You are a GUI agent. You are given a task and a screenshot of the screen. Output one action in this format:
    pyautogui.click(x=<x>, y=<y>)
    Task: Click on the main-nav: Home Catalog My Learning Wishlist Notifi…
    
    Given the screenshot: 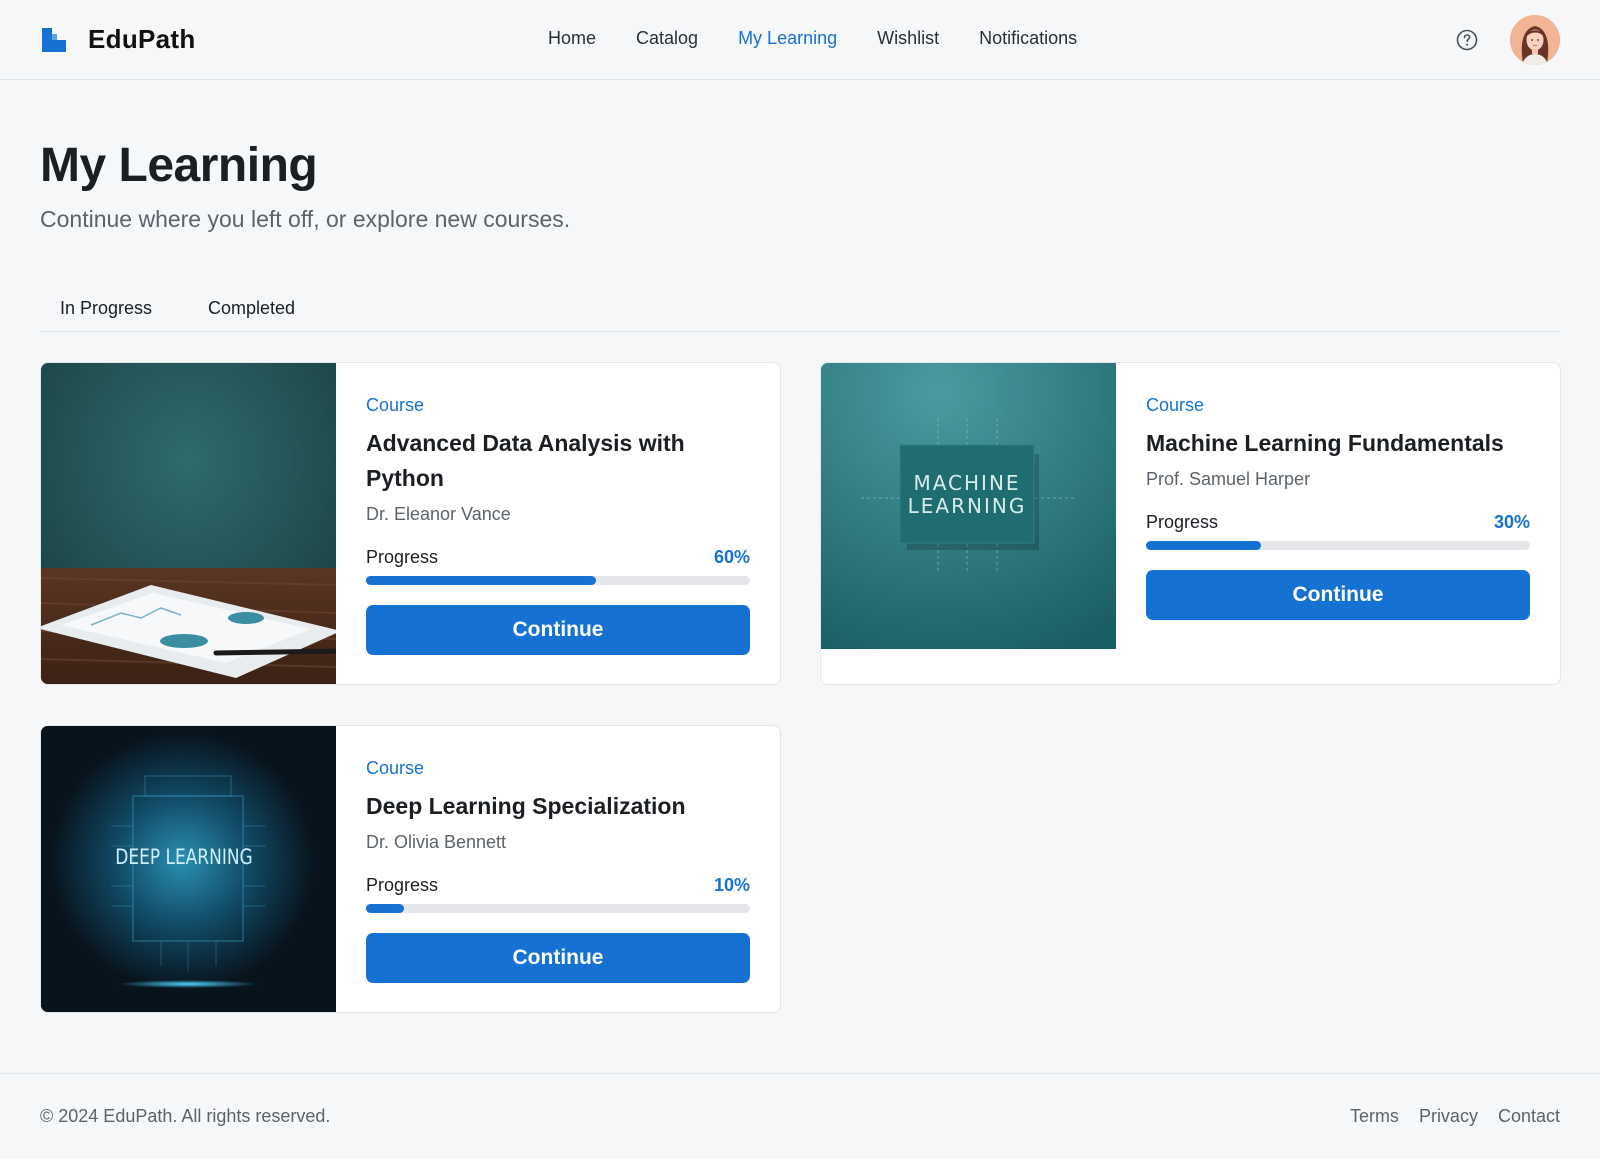 What is the action you would take?
    pyautogui.click(x=832, y=38)
    